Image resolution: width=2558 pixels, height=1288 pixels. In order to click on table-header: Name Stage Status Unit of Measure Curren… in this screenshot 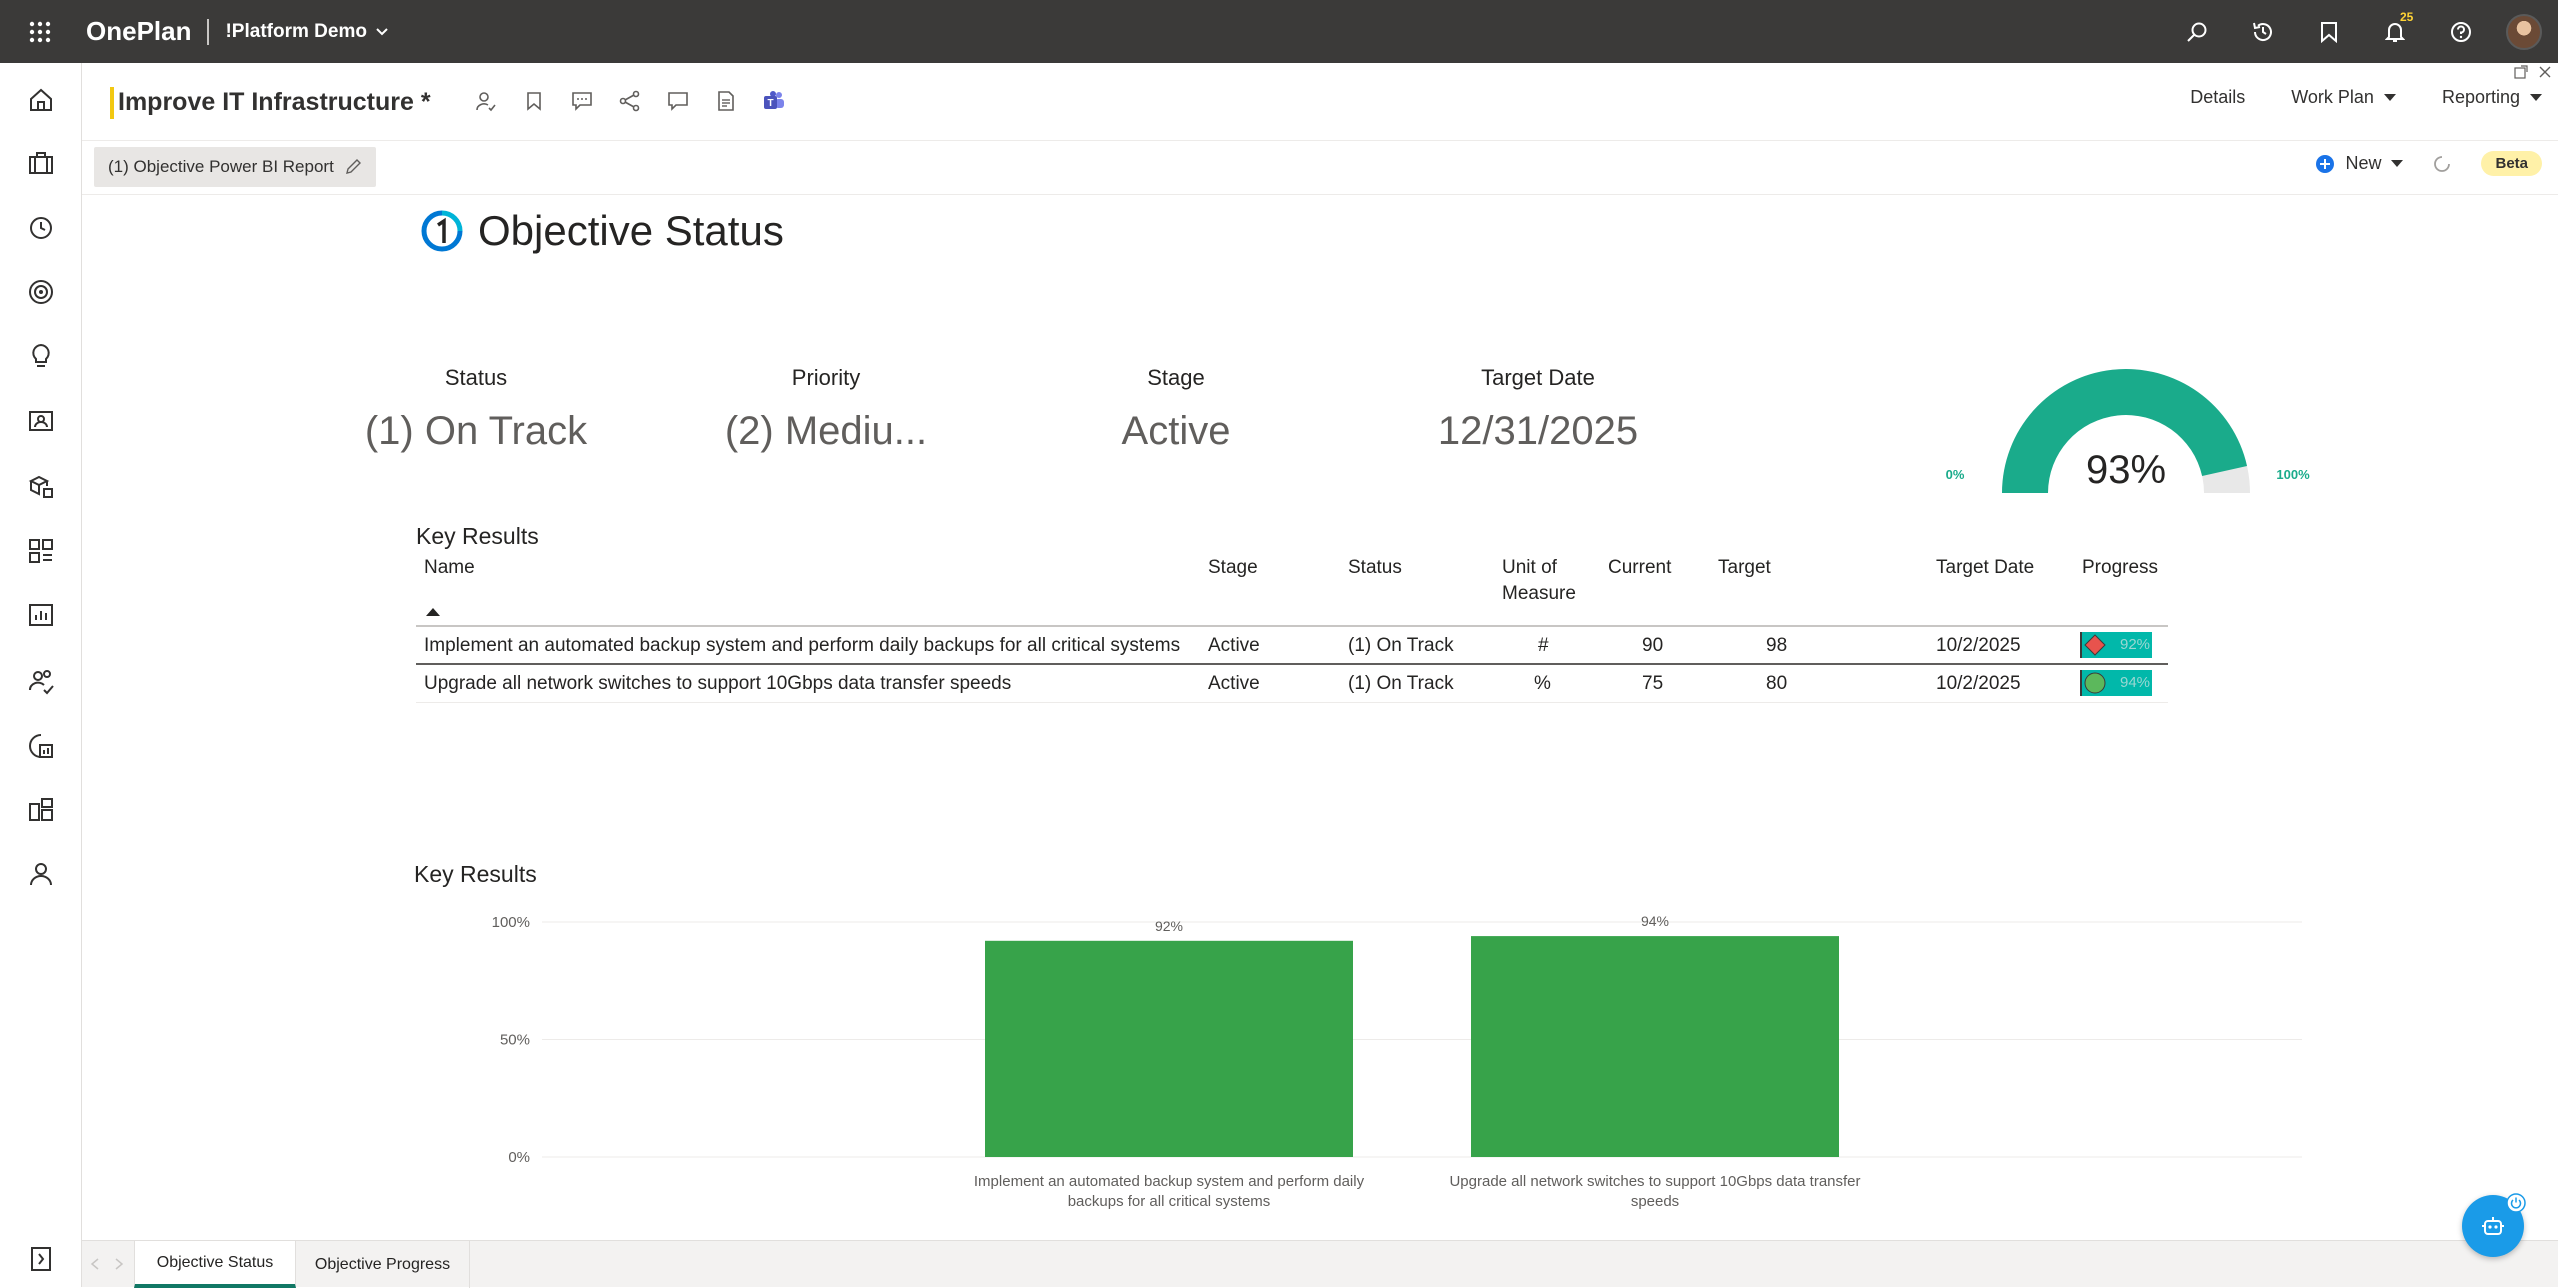, I will do `click(1292, 591)`.